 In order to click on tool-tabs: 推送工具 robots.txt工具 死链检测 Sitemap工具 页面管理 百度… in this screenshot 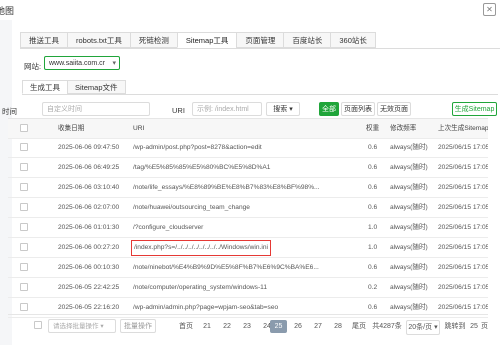, I will do `click(198, 40)`.